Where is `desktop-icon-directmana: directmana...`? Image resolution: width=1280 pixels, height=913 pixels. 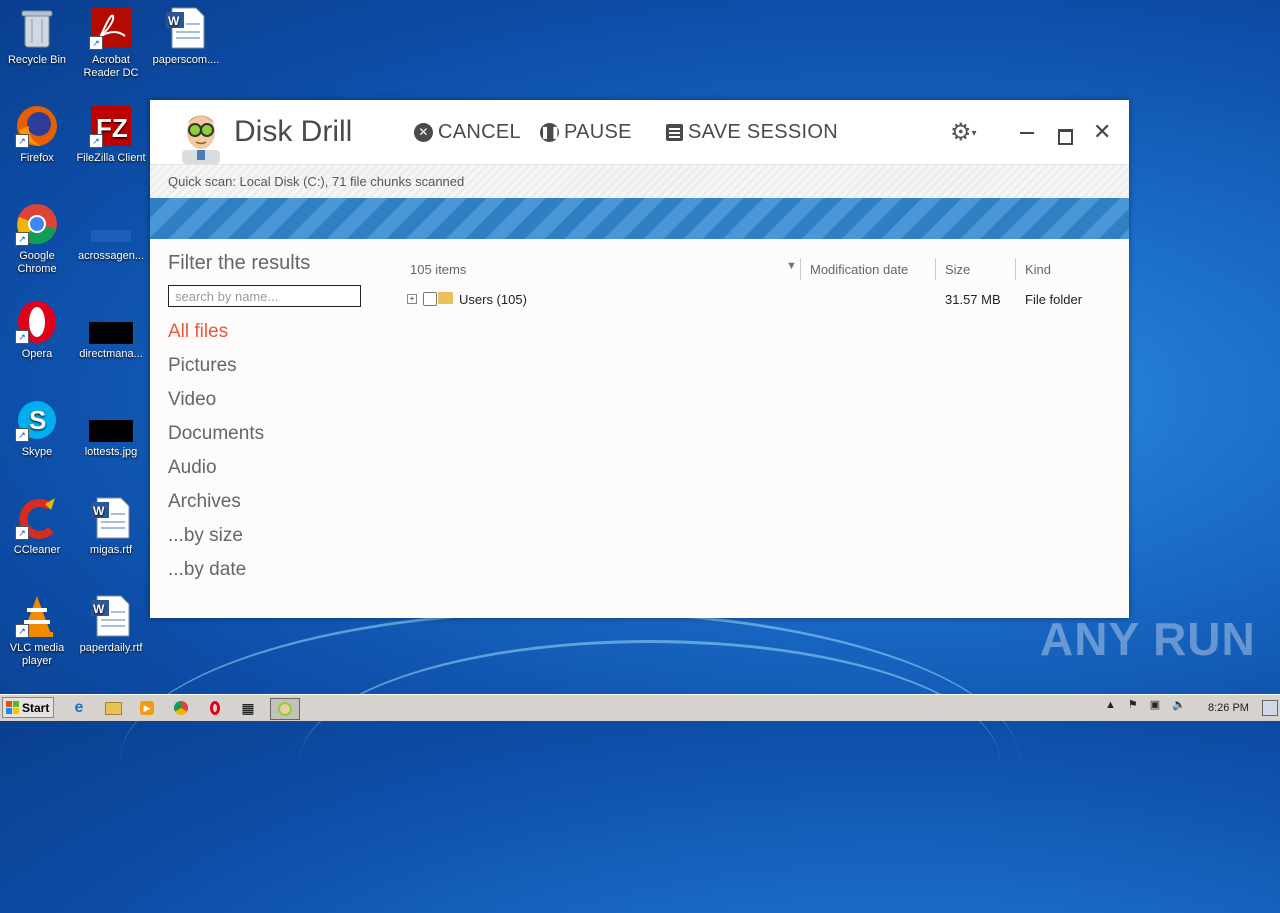
desktop-icon-directmana: directmana... is located at coordinates (111, 330).